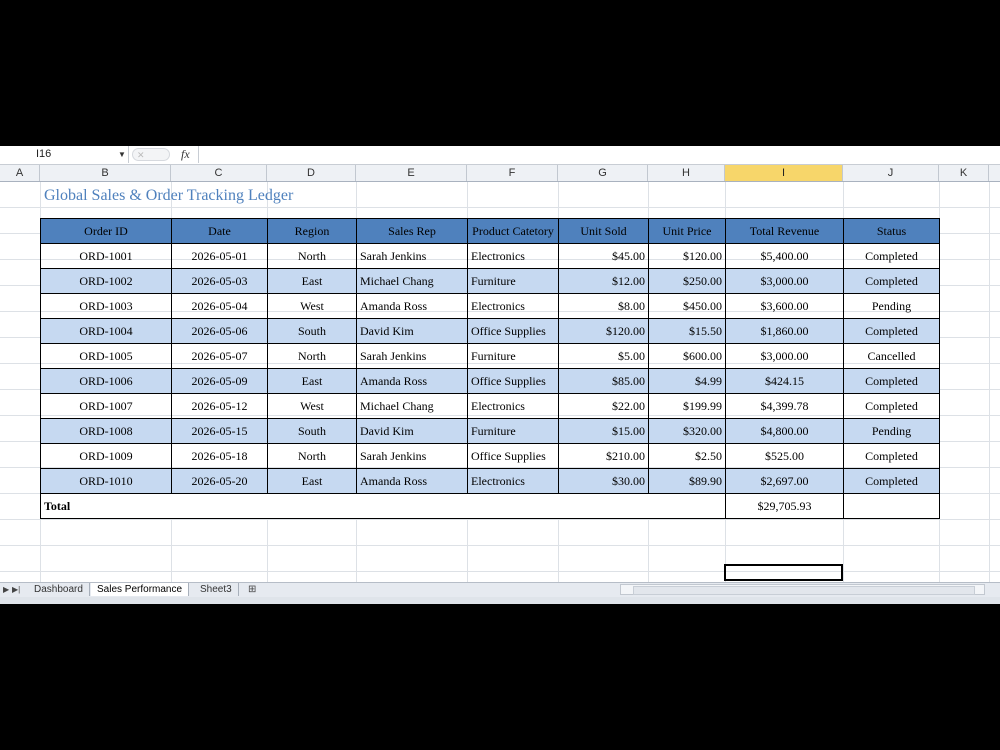 The width and height of the screenshot is (1000, 750). Describe the element at coordinates (219, 231) in the screenshot. I see `header-date: Date` at that location.